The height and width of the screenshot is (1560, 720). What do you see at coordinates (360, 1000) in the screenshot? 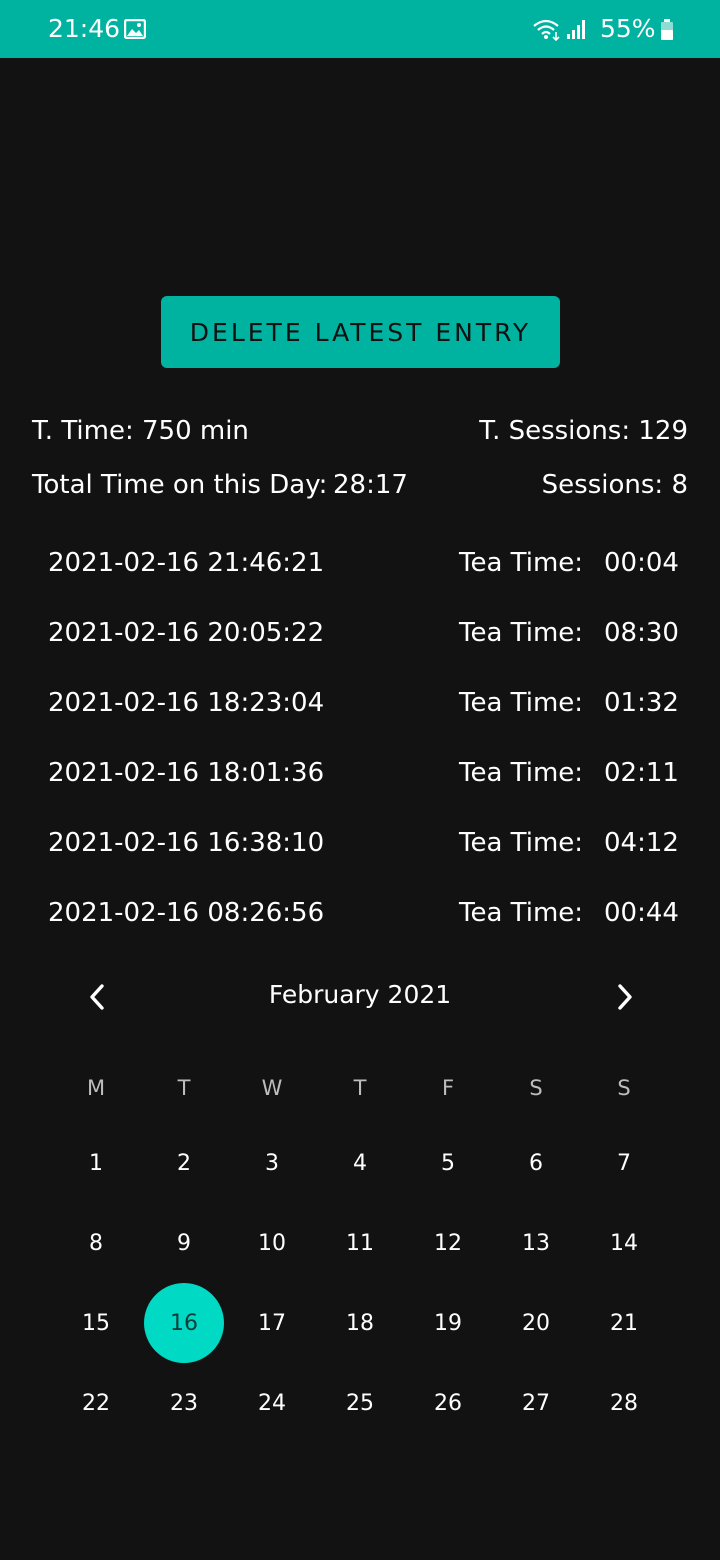
I see `calendar-header: February 2021` at bounding box center [360, 1000].